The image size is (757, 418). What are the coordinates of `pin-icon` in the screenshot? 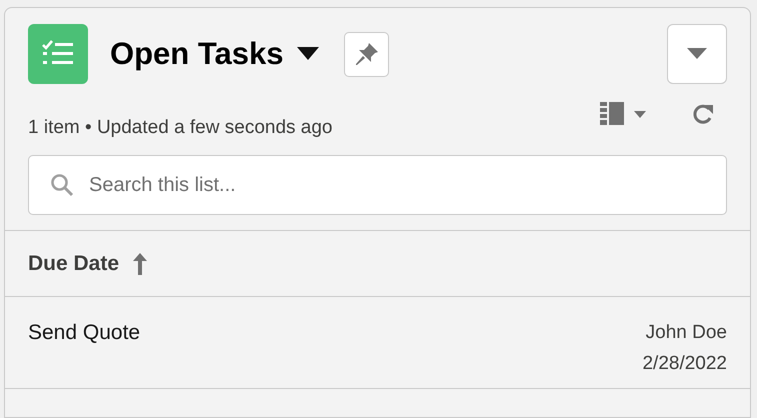 It's located at (367, 54).